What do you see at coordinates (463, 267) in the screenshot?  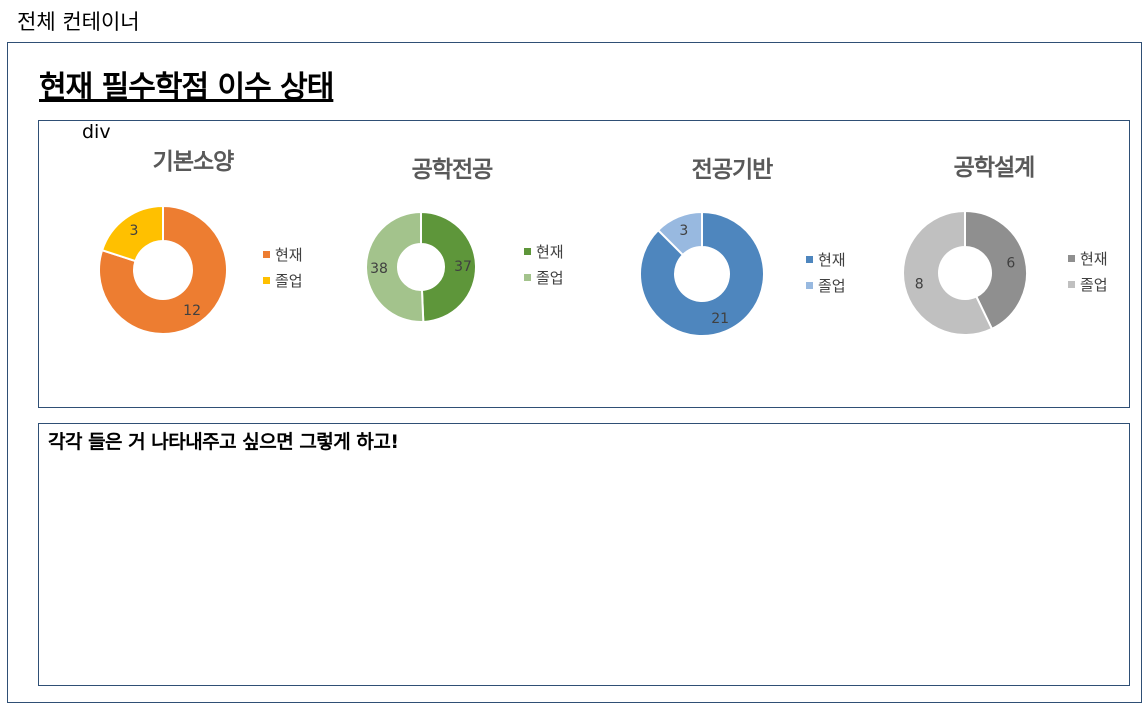 I see `donut-value-label: 37` at bounding box center [463, 267].